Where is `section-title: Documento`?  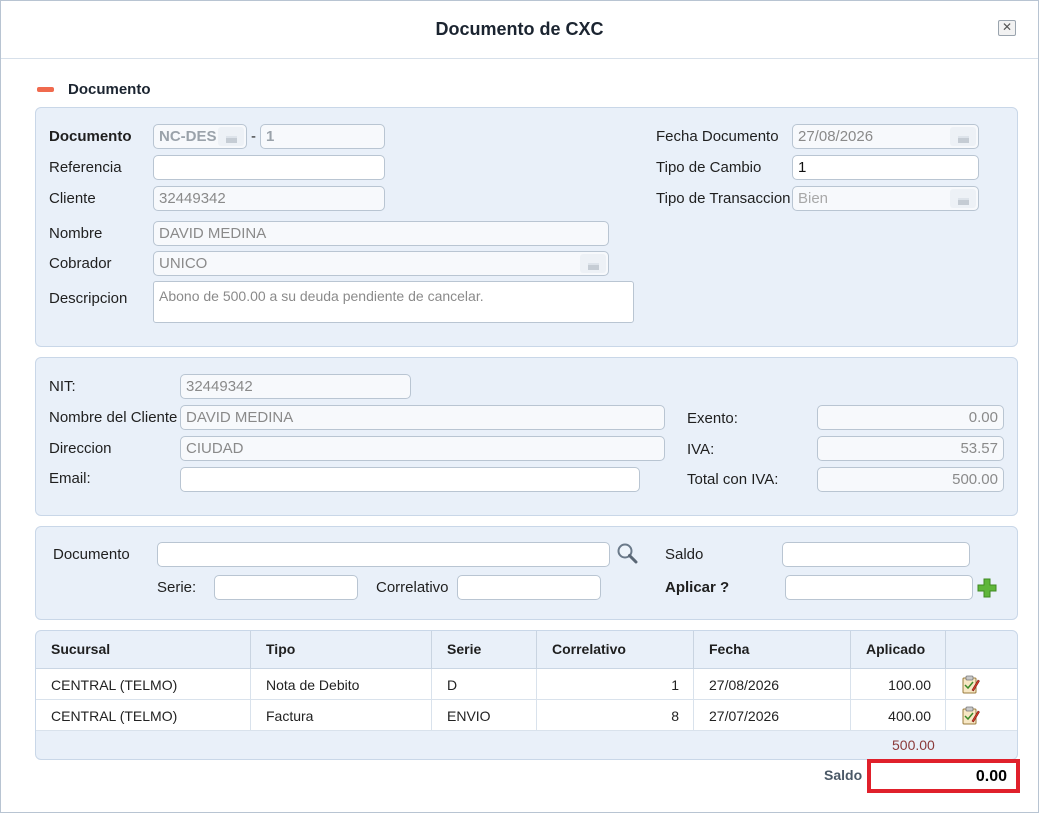 section-title: Documento is located at coordinates (109, 89).